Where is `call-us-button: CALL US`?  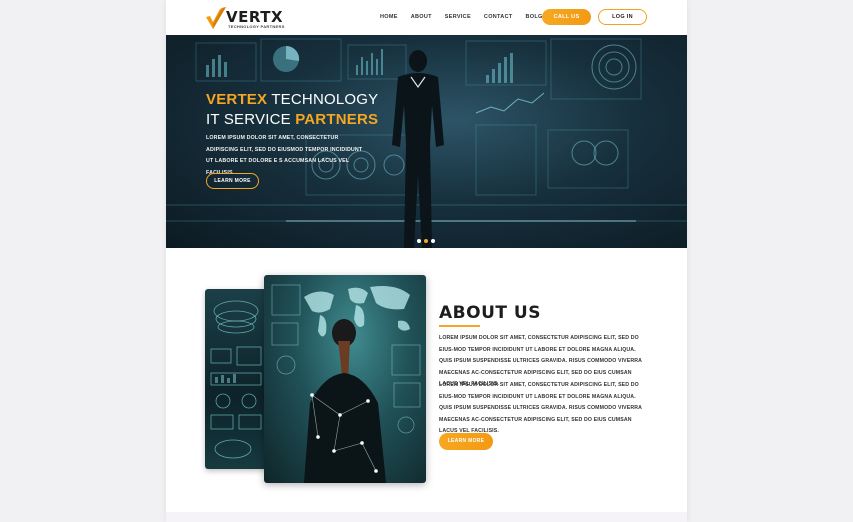
call-us-button: CALL US is located at coordinates (566, 17).